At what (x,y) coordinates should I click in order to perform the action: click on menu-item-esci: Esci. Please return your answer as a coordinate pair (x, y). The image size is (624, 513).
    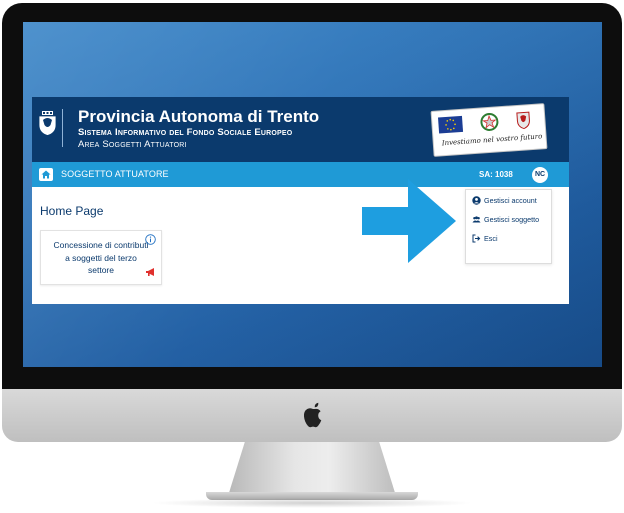
    Looking at the image, I should click on (508, 243).